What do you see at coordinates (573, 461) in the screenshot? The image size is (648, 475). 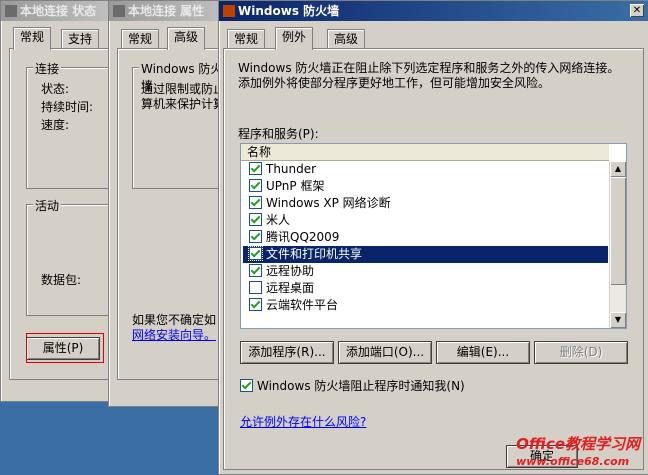 I see `watermark-url: www.office68.com` at bounding box center [573, 461].